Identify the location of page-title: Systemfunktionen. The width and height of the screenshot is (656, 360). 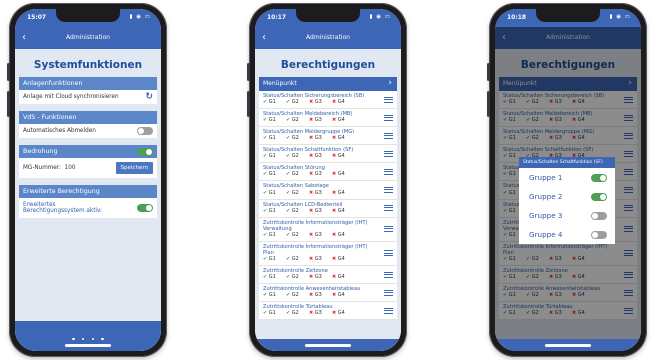
(88, 65).